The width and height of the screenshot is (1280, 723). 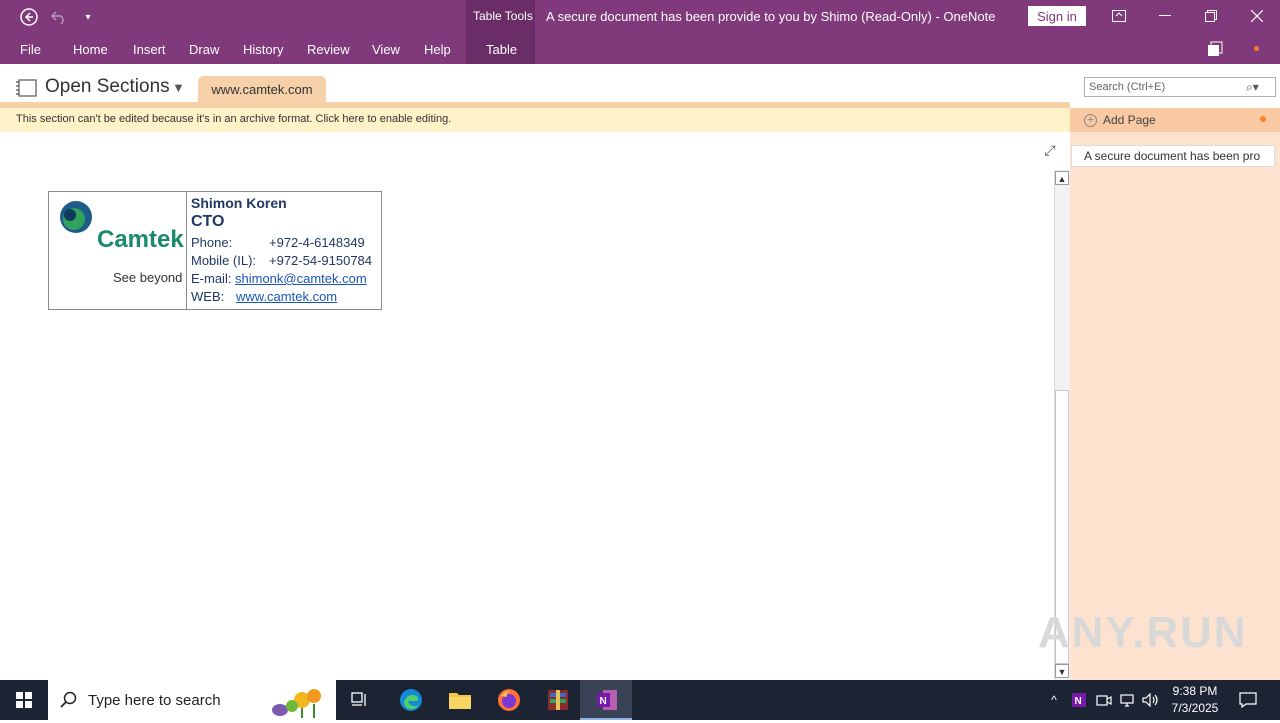 I want to click on camtek-logo-text: Camtek, so click(x=140, y=239).